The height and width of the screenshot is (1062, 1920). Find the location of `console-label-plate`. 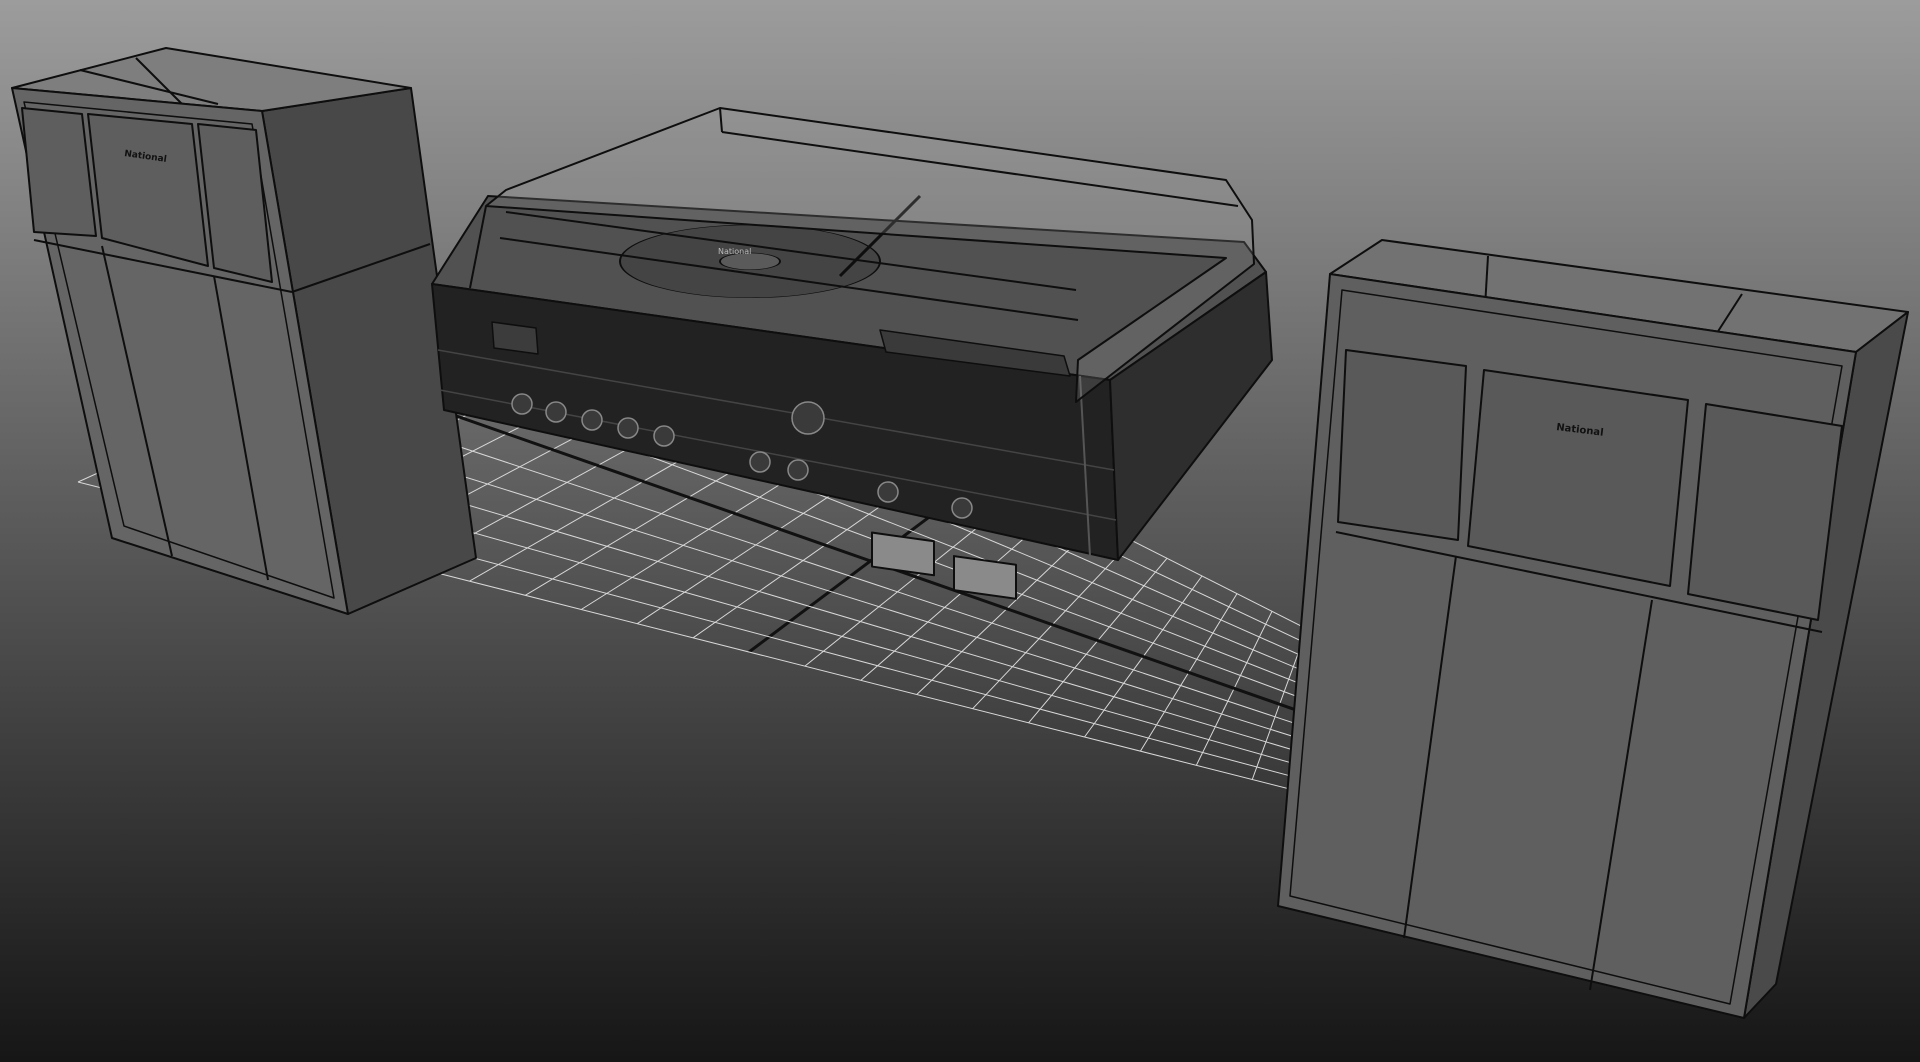

console-label-plate is located at coordinates (515, 338).